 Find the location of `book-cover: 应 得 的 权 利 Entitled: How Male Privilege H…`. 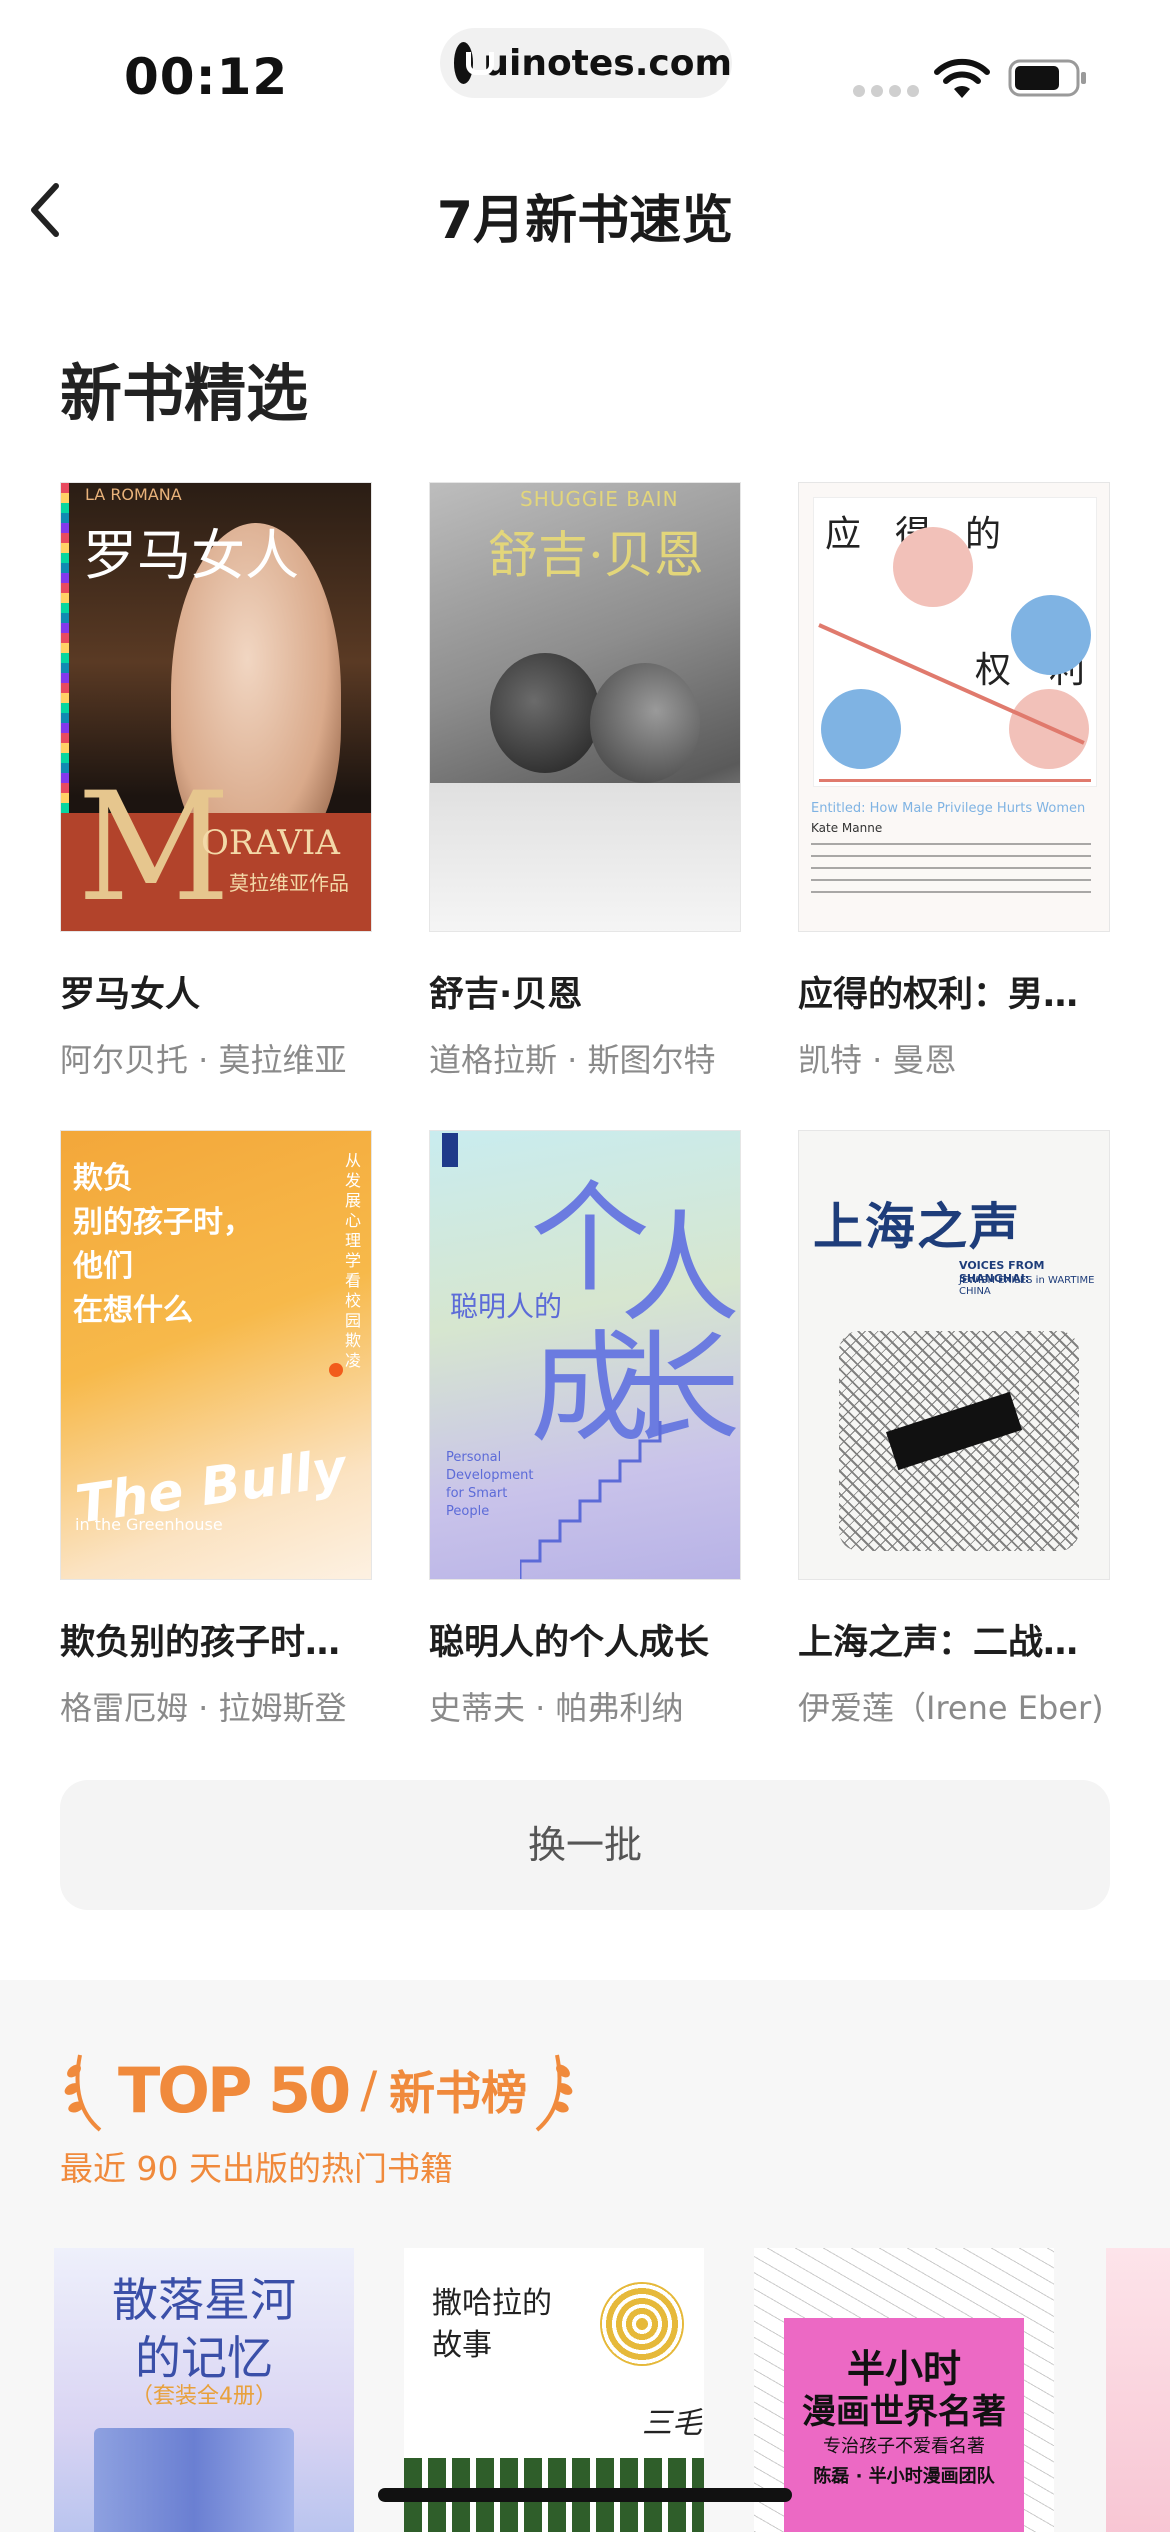

book-cover: 应 得 的 权 利 Entitled: How Male Privilege H… is located at coordinates (954, 707).